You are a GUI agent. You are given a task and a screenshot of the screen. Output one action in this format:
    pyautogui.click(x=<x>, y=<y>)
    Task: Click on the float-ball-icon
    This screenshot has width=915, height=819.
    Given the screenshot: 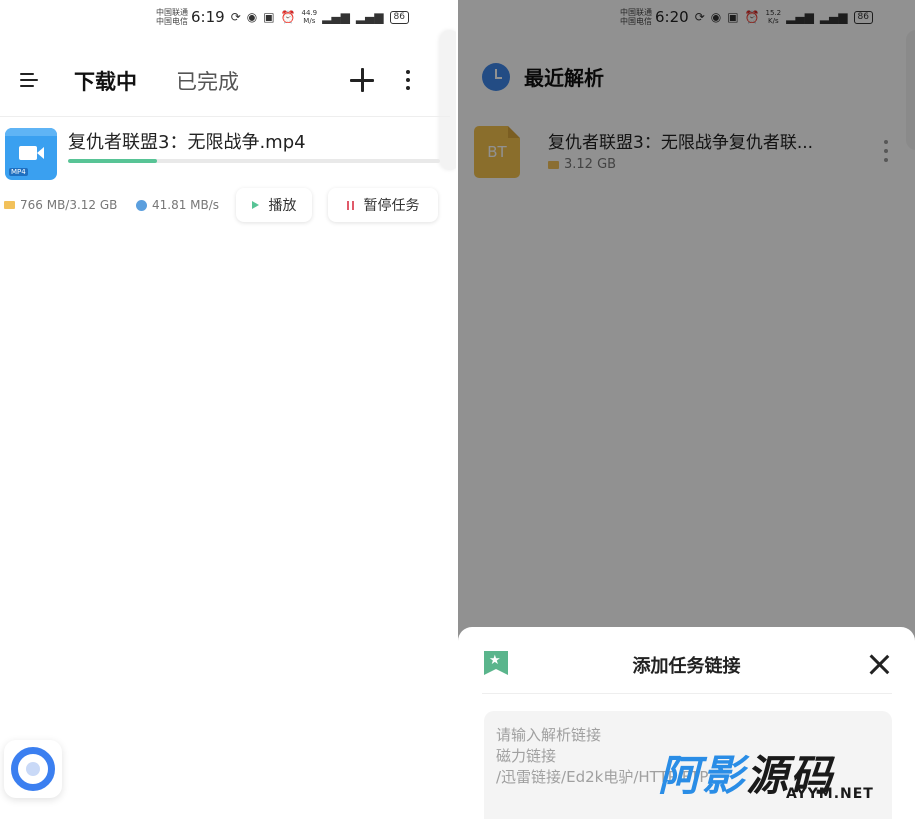 What is the action you would take?
    pyautogui.click(x=33, y=769)
    